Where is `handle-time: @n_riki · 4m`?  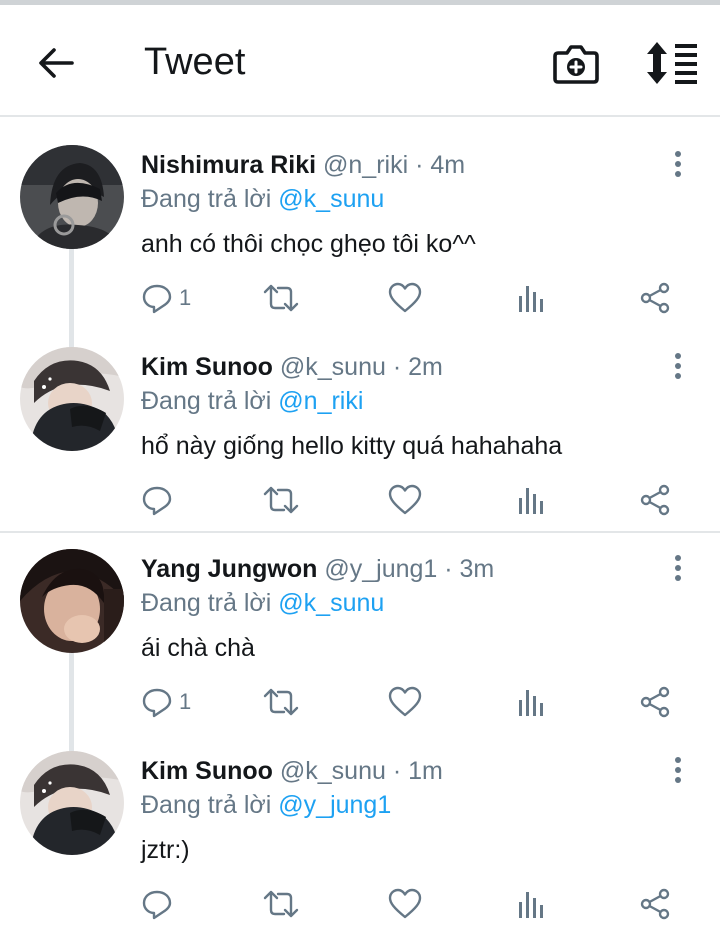 handle-time: @n_riki · 4m is located at coordinates (394, 165).